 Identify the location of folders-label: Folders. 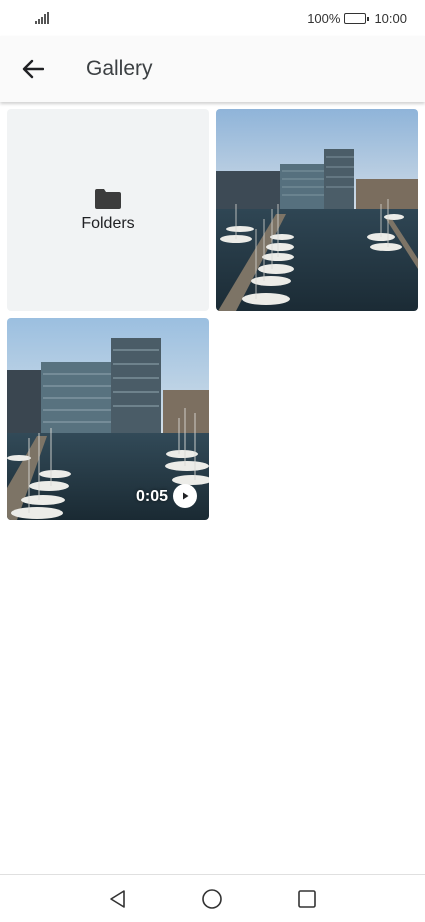
(108, 223).